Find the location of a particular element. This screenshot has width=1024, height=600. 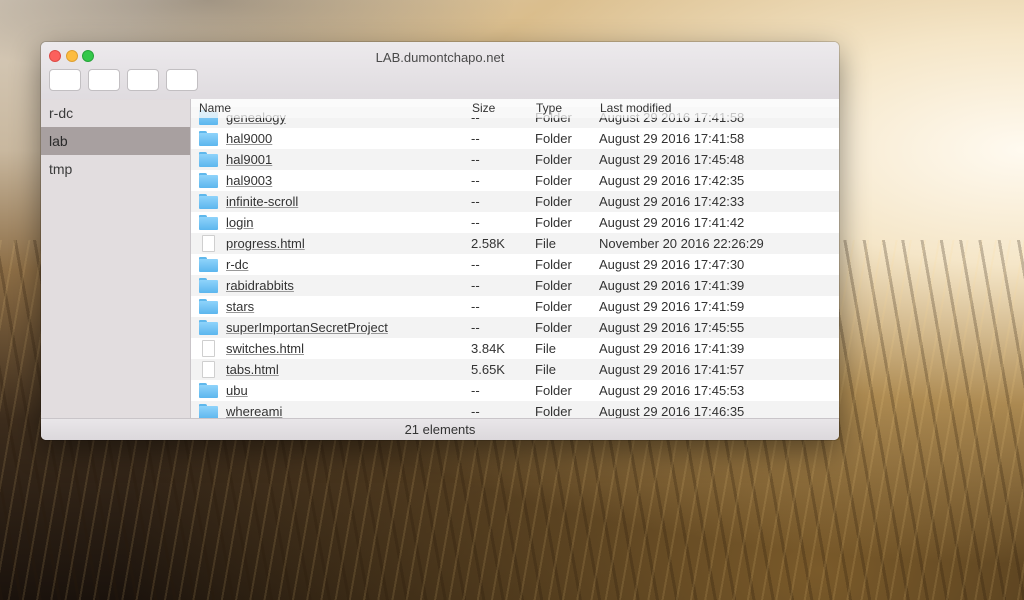

sidebar-item-r-dc: r-dc is located at coordinates (115, 113).